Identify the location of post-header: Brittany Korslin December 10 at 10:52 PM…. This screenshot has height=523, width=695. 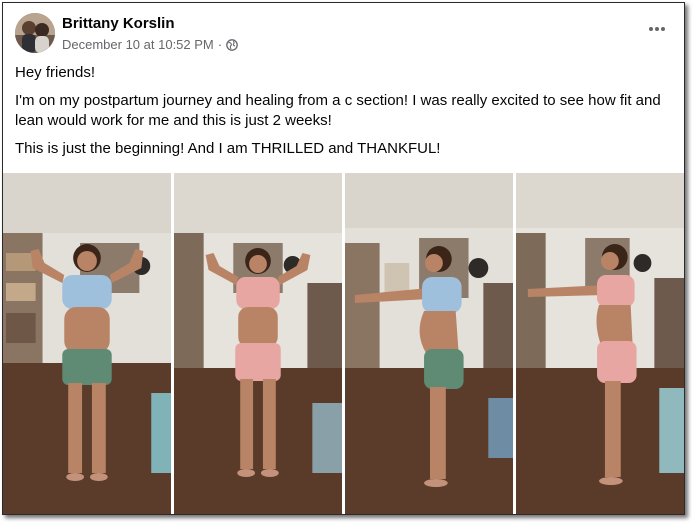
(345, 35).